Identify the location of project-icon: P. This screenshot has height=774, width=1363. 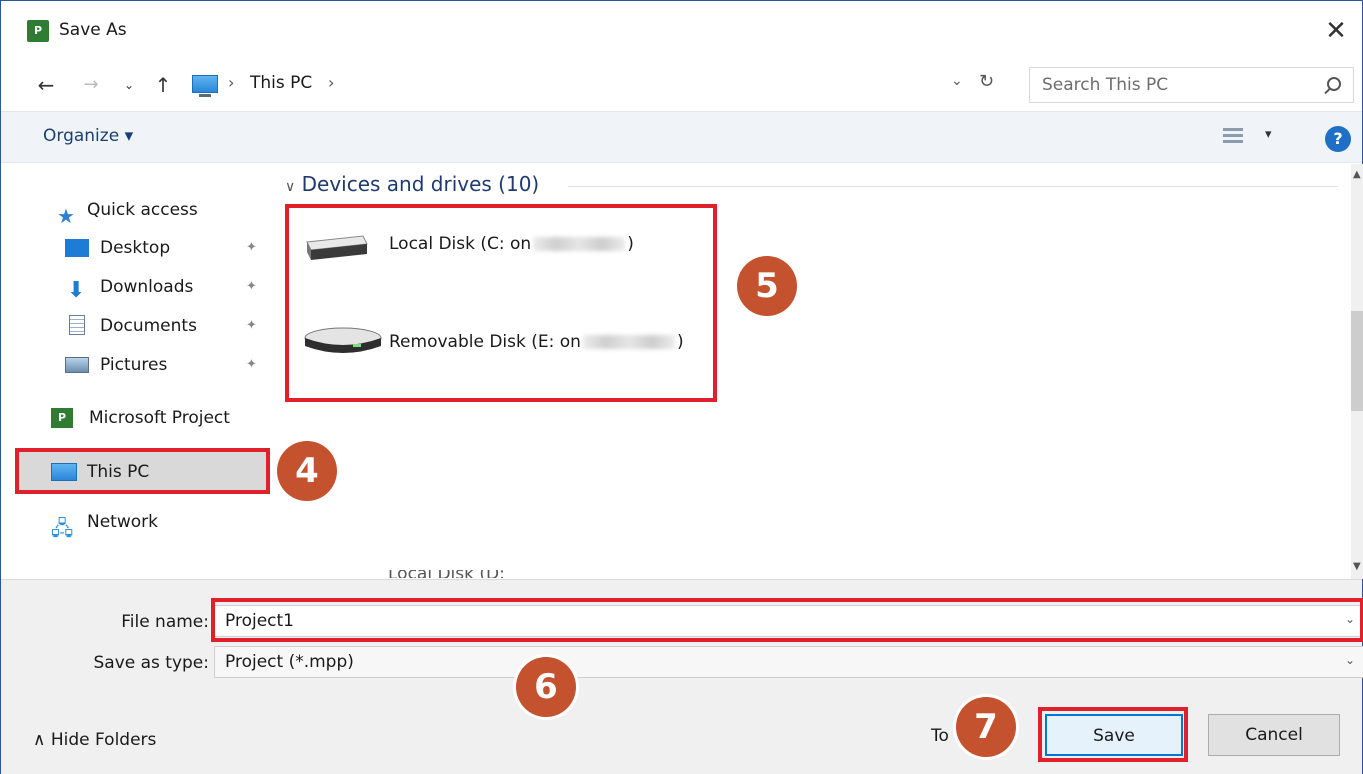
(62, 418).